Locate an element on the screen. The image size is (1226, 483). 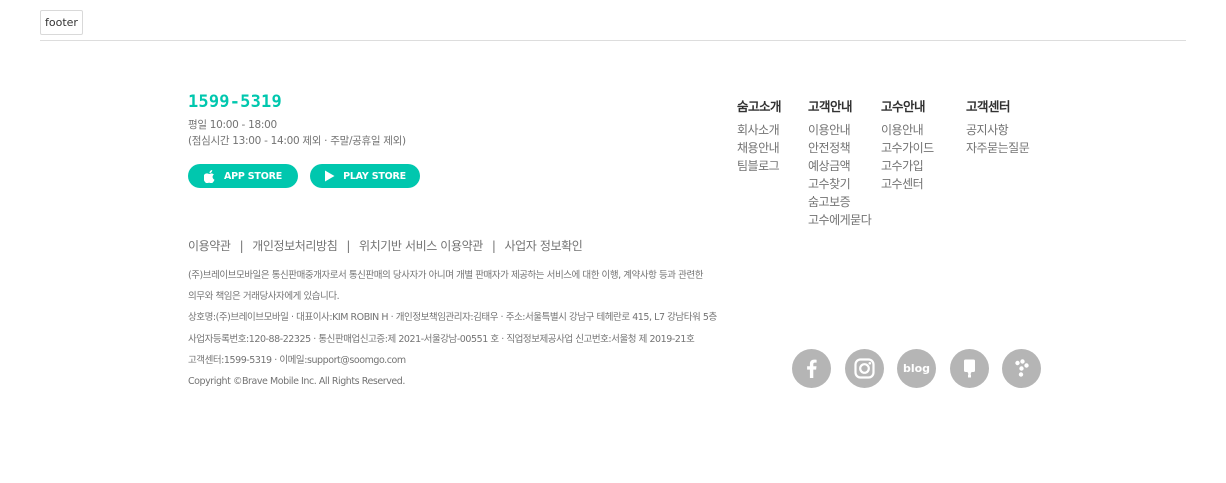
instagram-icon is located at coordinates (864, 368).